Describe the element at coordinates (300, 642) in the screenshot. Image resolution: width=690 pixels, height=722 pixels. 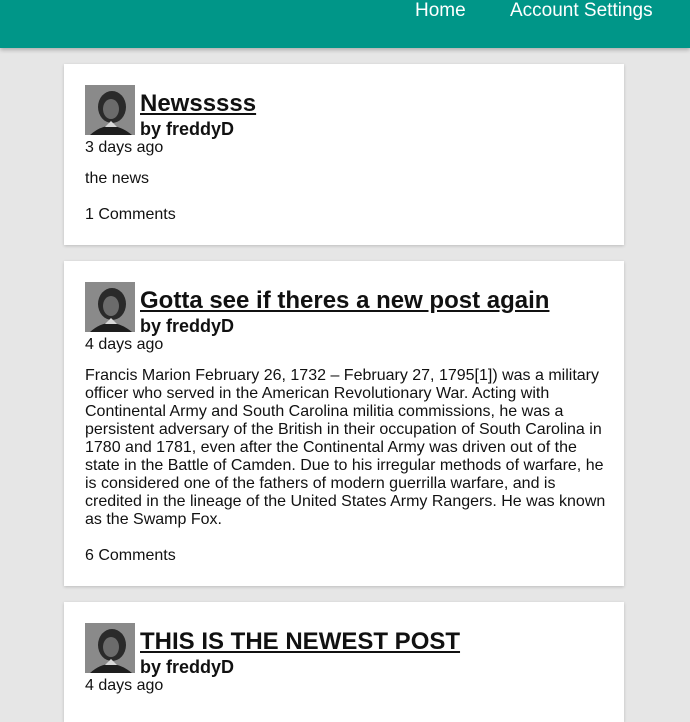
I see `post-title-link: THIS IS THE NEWEST POST` at that location.